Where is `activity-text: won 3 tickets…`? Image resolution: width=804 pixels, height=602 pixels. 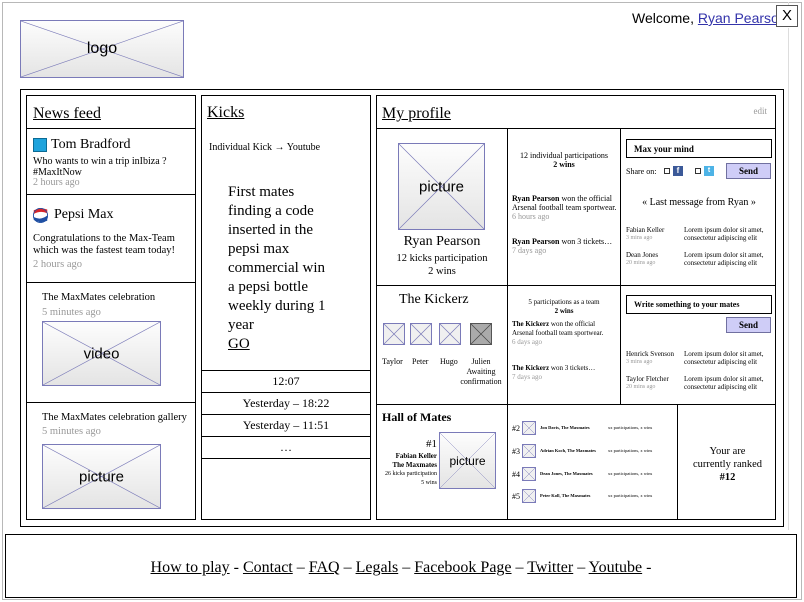 activity-text: won 3 tickets… is located at coordinates (587, 241).